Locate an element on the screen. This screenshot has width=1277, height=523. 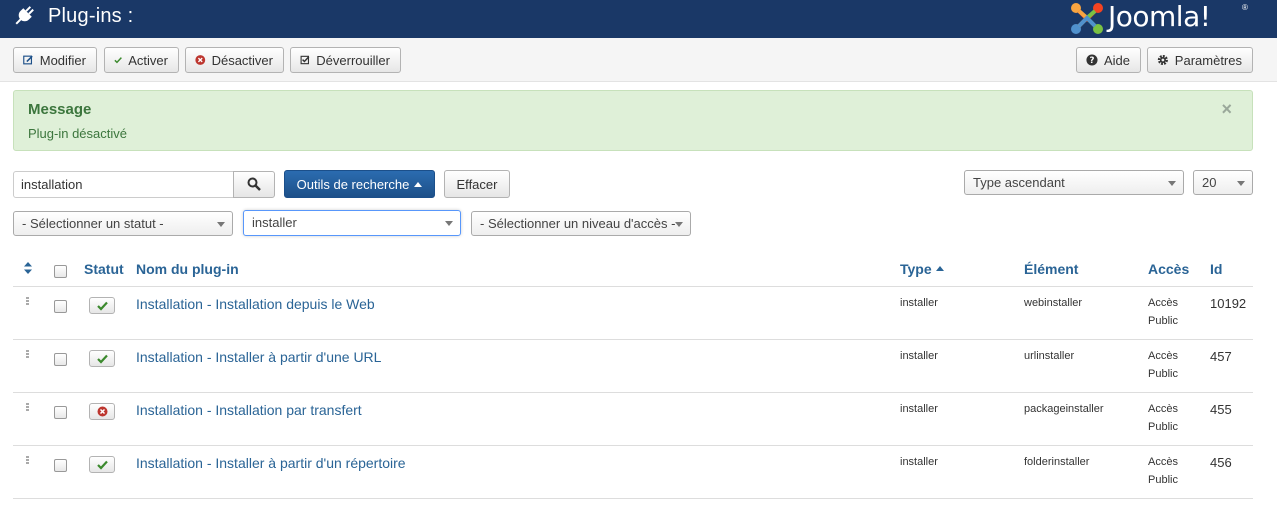
column-name: Nom du plug-in is located at coordinates (187, 269).